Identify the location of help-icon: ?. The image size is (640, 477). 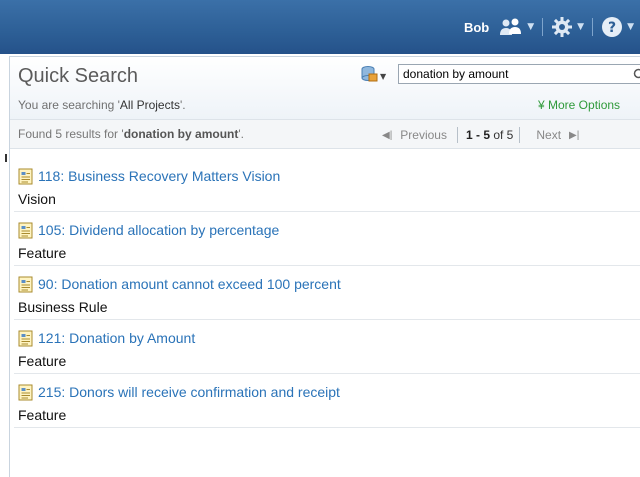
(612, 27).